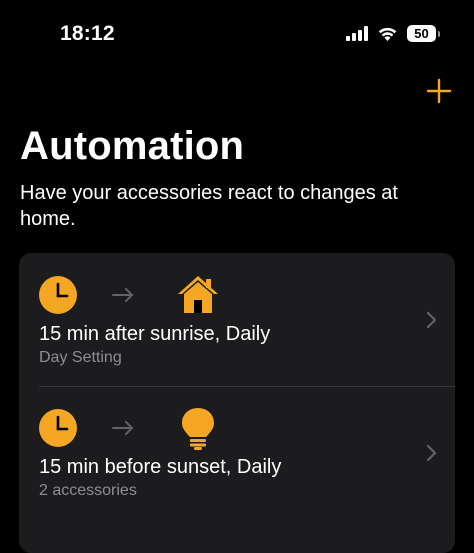 The image size is (474, 553). I want to click on automation-title: 15 min before sunset, Daily, so click(160, 467).